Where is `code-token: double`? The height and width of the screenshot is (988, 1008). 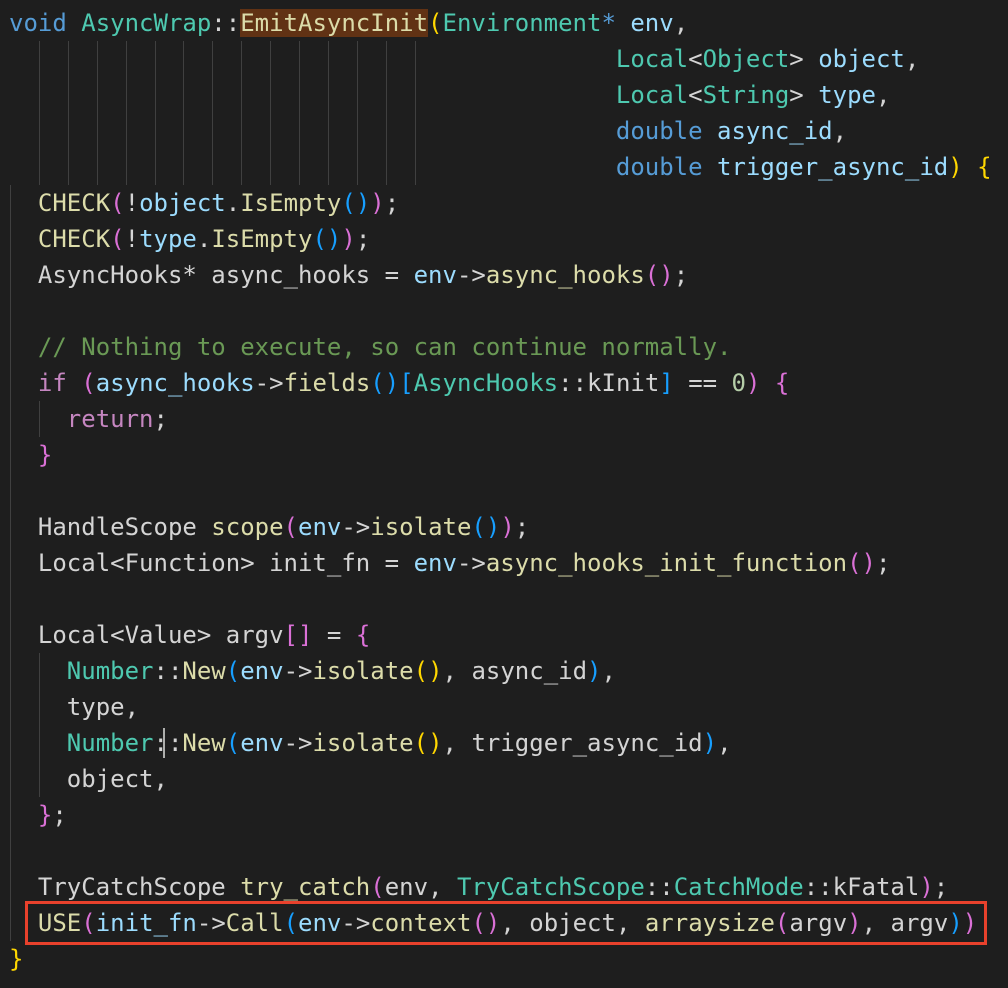 code-token: double is located at coordinates (659, 131).